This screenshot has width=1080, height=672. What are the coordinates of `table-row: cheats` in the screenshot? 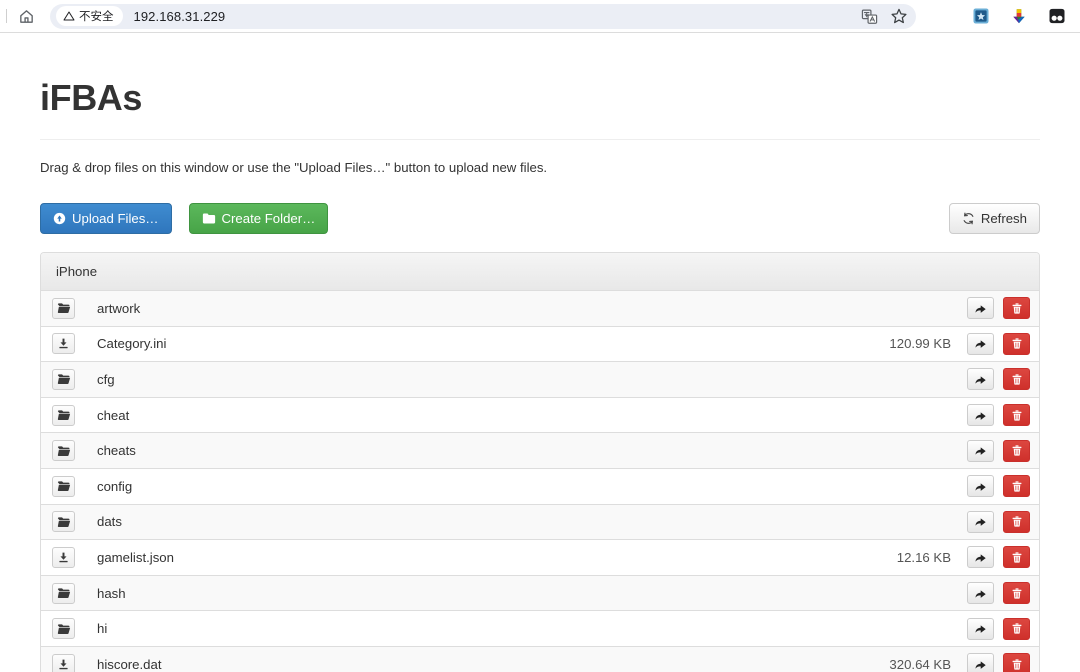 It's located at (540, 451).